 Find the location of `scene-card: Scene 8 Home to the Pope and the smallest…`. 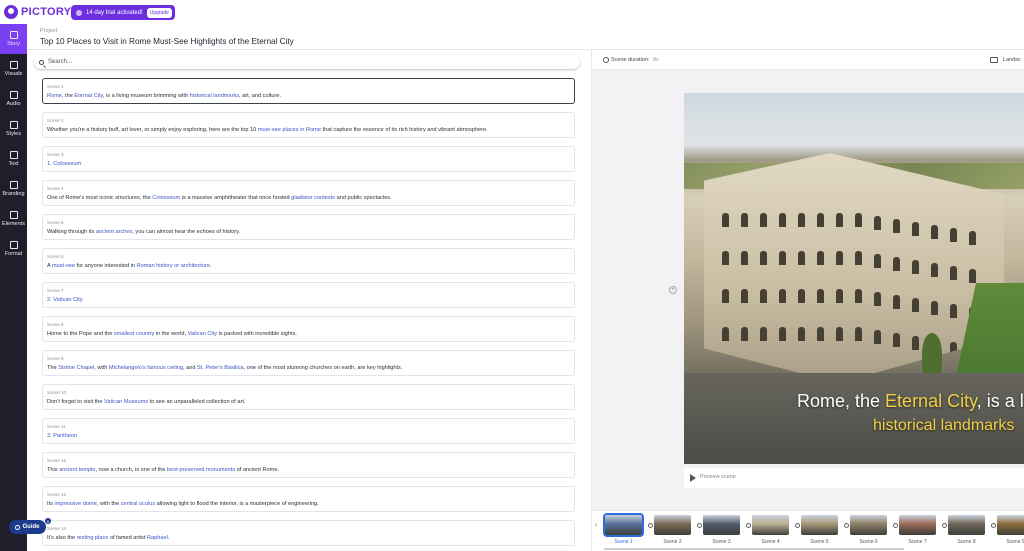

scene-card: Scene 8 Home to the Pope and the smallest… is located at coordinates (308, 329).